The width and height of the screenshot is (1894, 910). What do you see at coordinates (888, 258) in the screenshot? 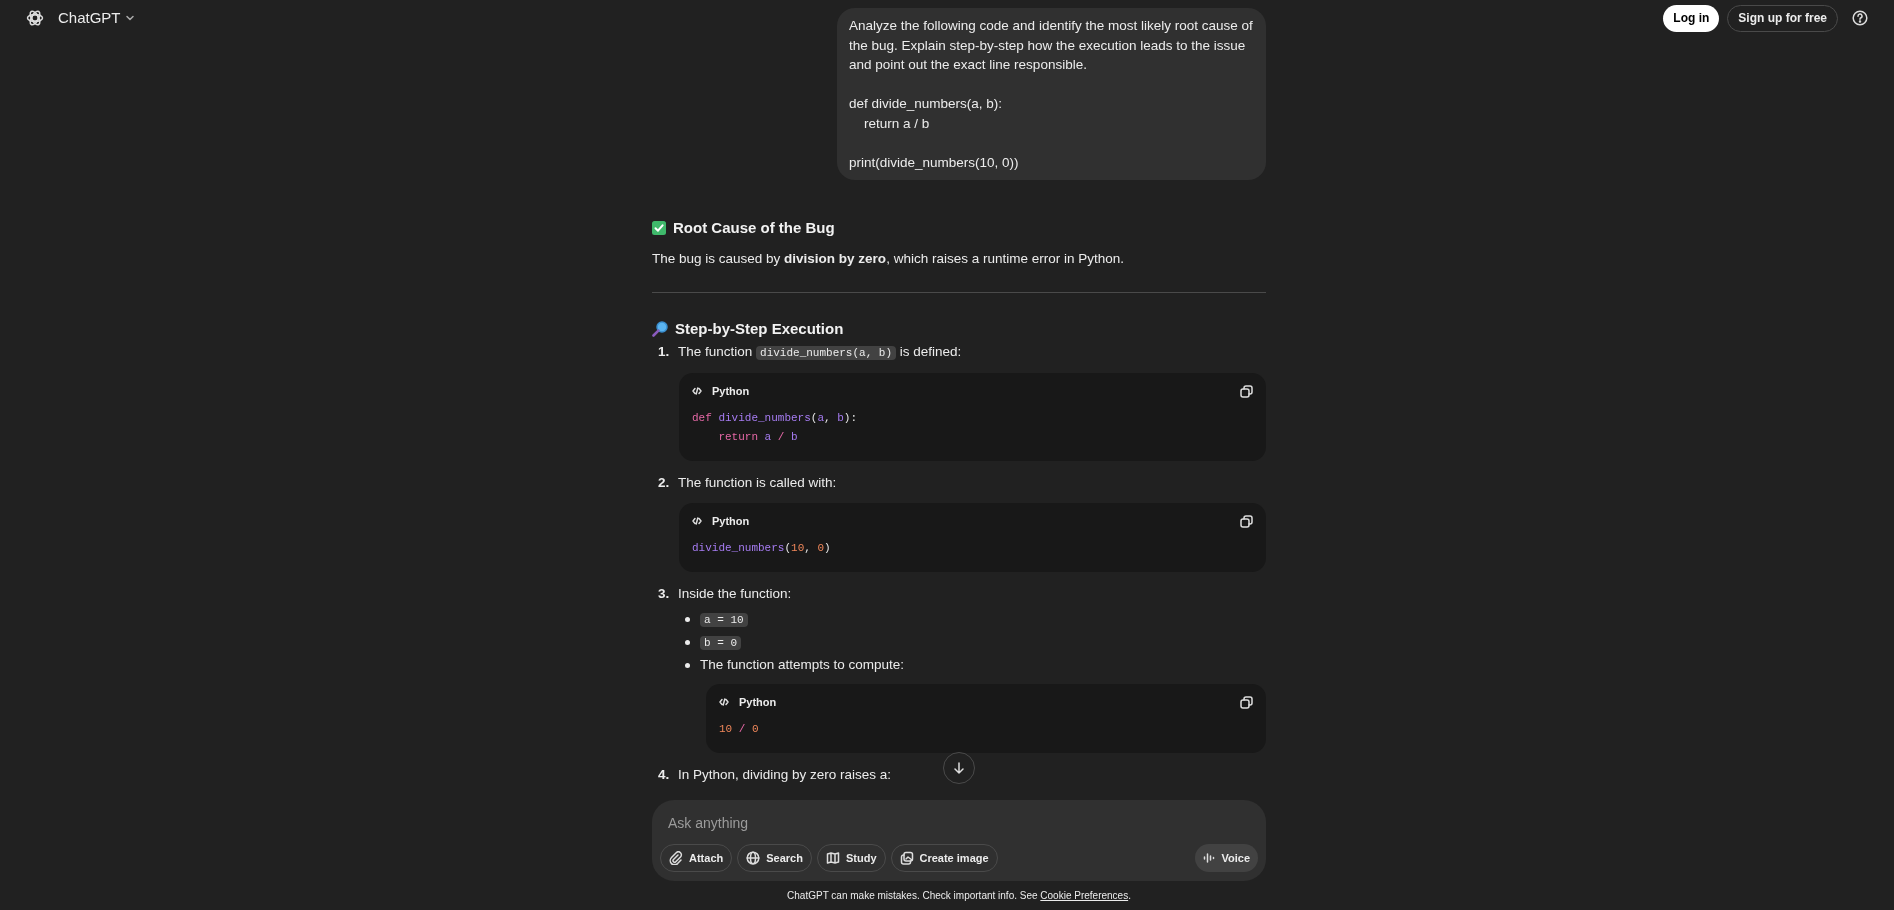
I see `body-text: The bug is caused by division by zero, which raises a runtime error in Python.` at bounding box center [888, 258].